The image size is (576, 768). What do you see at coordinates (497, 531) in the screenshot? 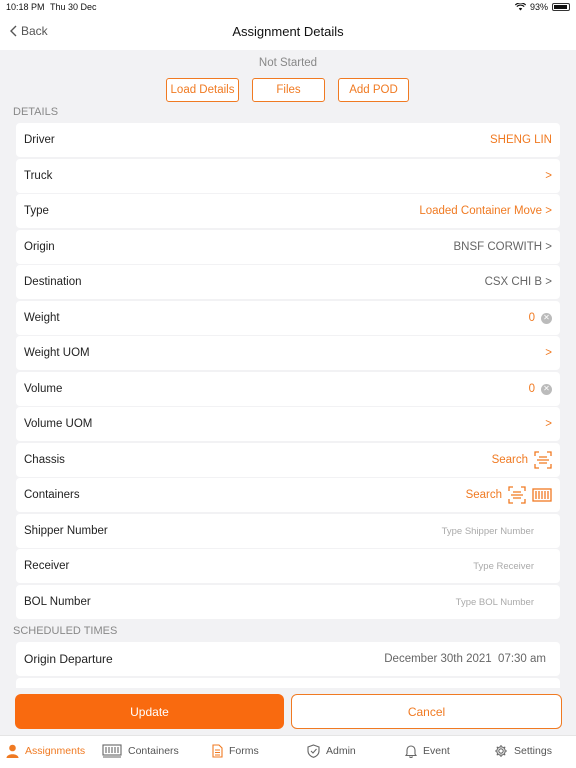
I see `shipper-number-input: Type Shipper Number` at bounding box center [497, 531].